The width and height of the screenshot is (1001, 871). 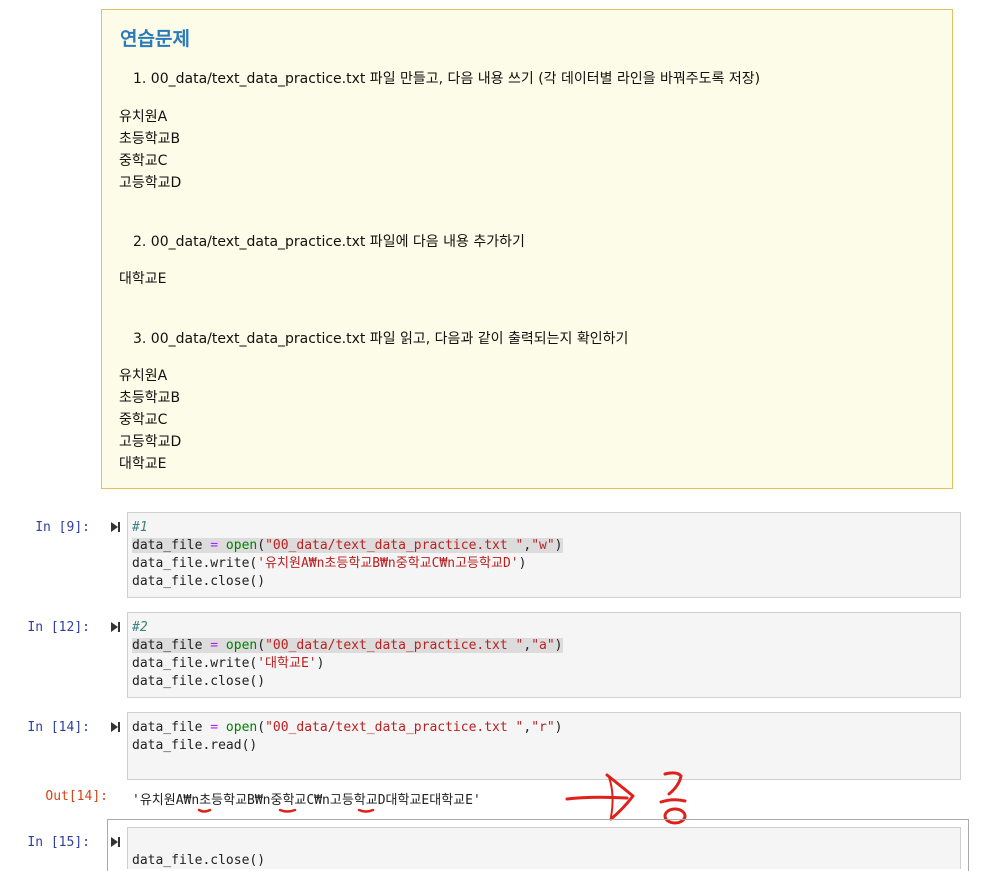 I want to click on code-comment: #1, so click(x=140, y=527).